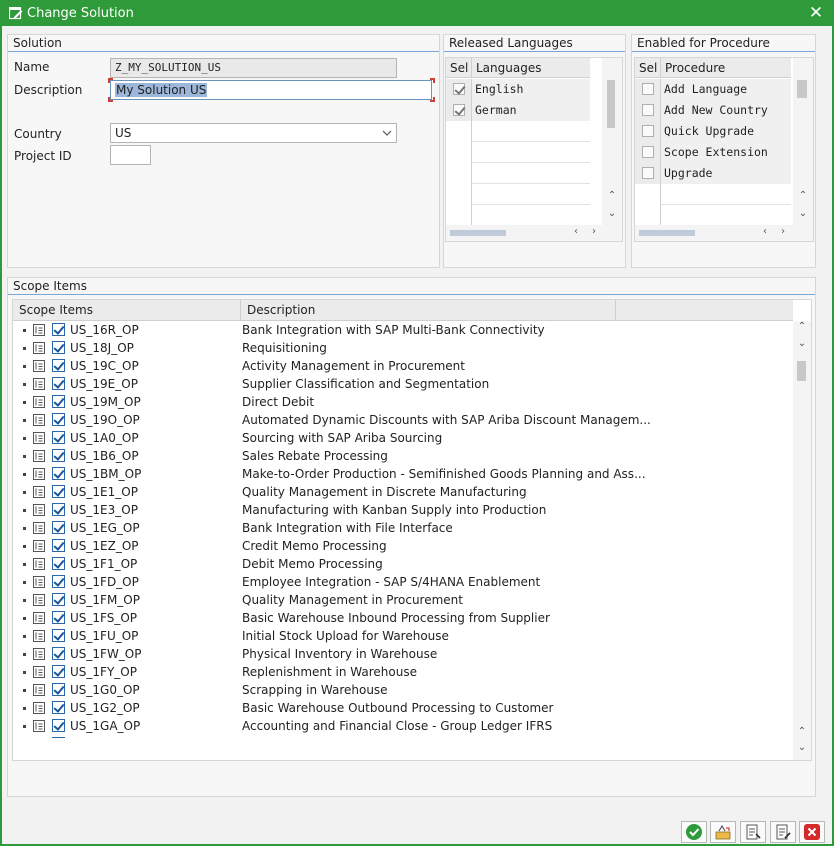 This screenshot has height=846, width=834. Describe the element at coordinates (612, 141) in the screenshot. I see `languages-vscroll: ⌃ ⌄` at that location.